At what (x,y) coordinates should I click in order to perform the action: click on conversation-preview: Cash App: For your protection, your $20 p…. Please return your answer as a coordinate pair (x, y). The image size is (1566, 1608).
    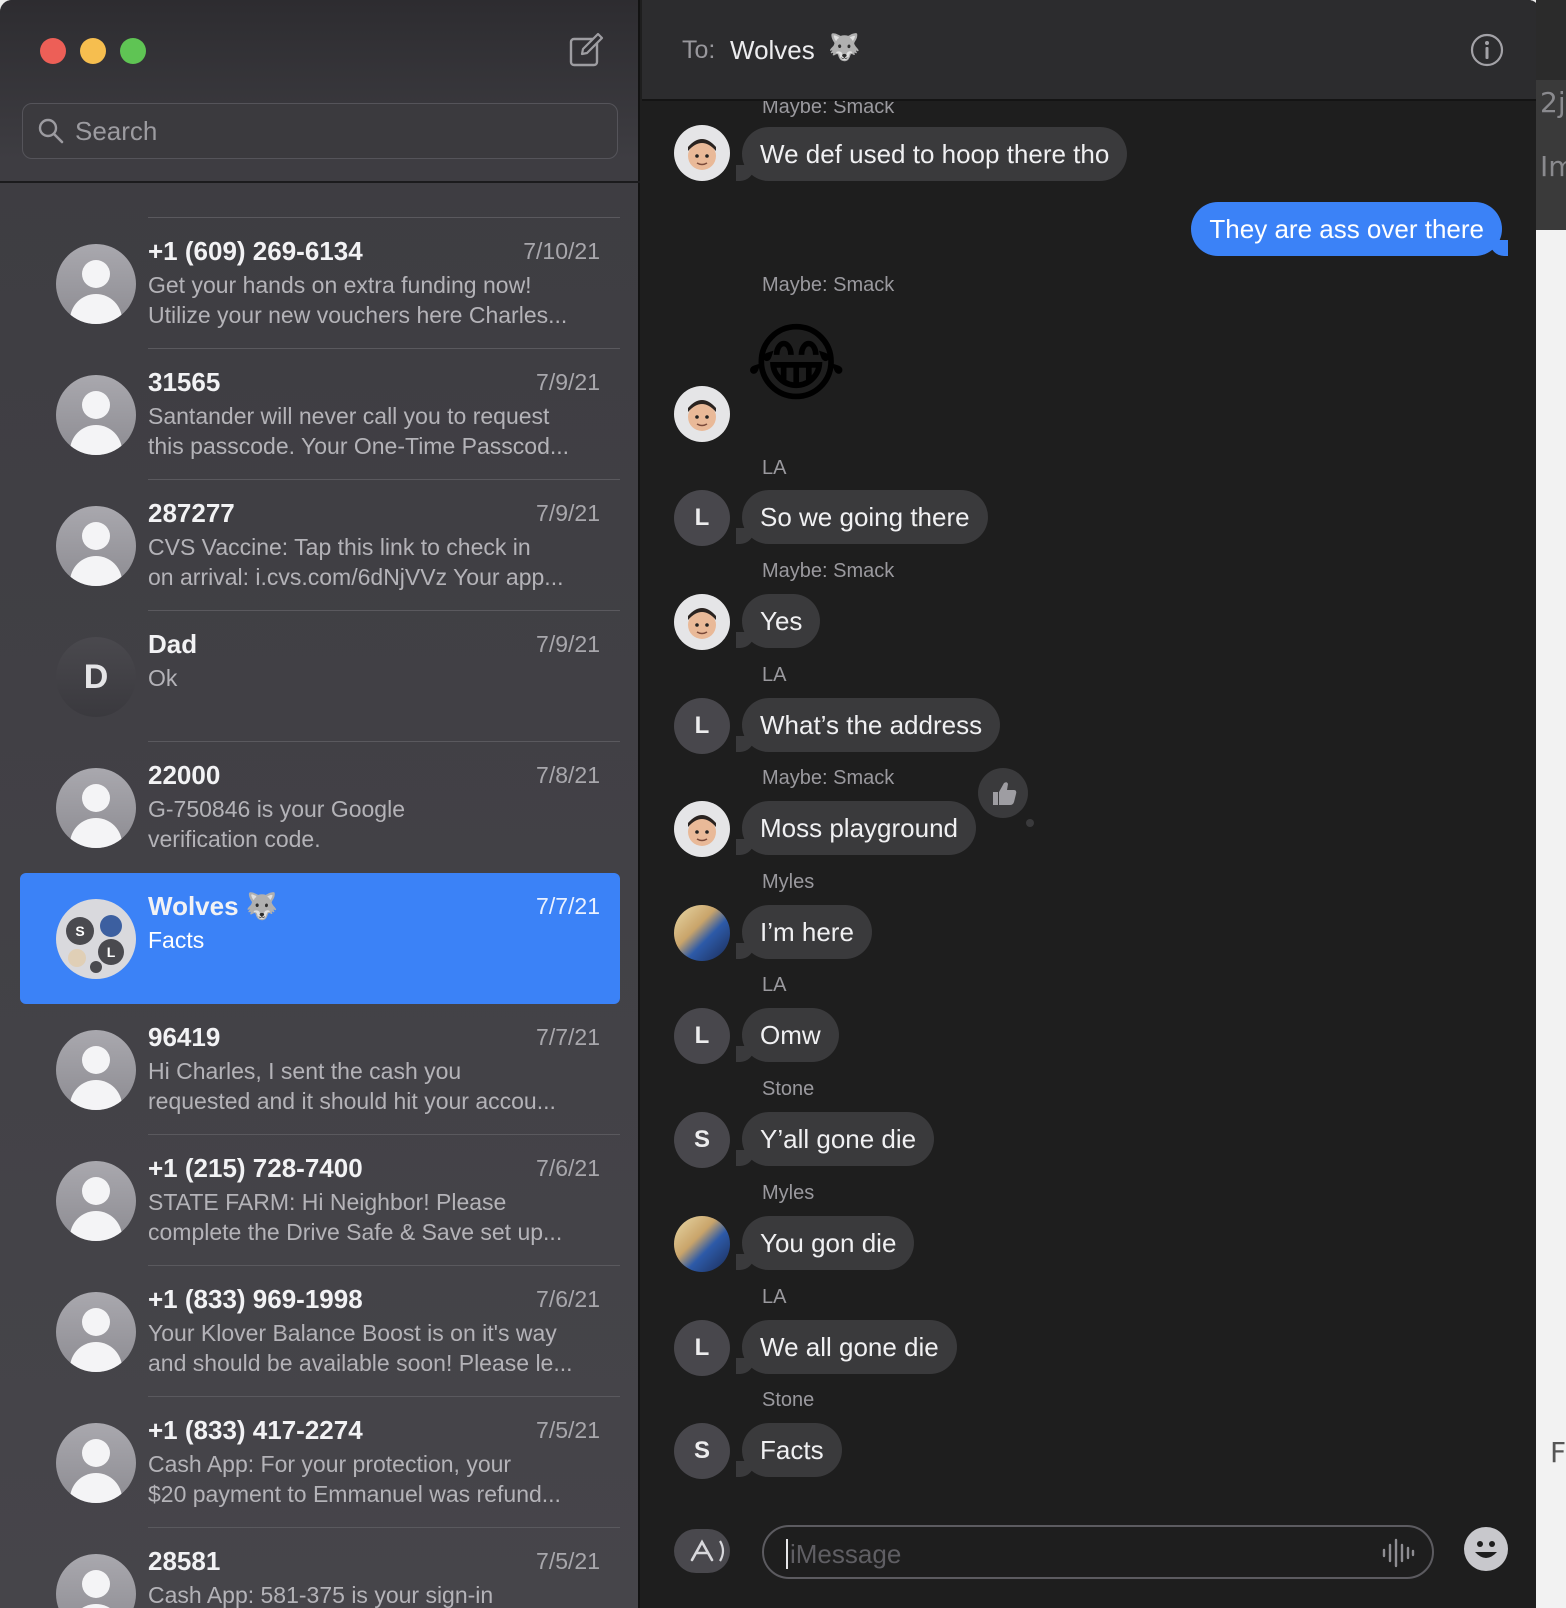
    Looking at the image, I should click on (354, 1479).